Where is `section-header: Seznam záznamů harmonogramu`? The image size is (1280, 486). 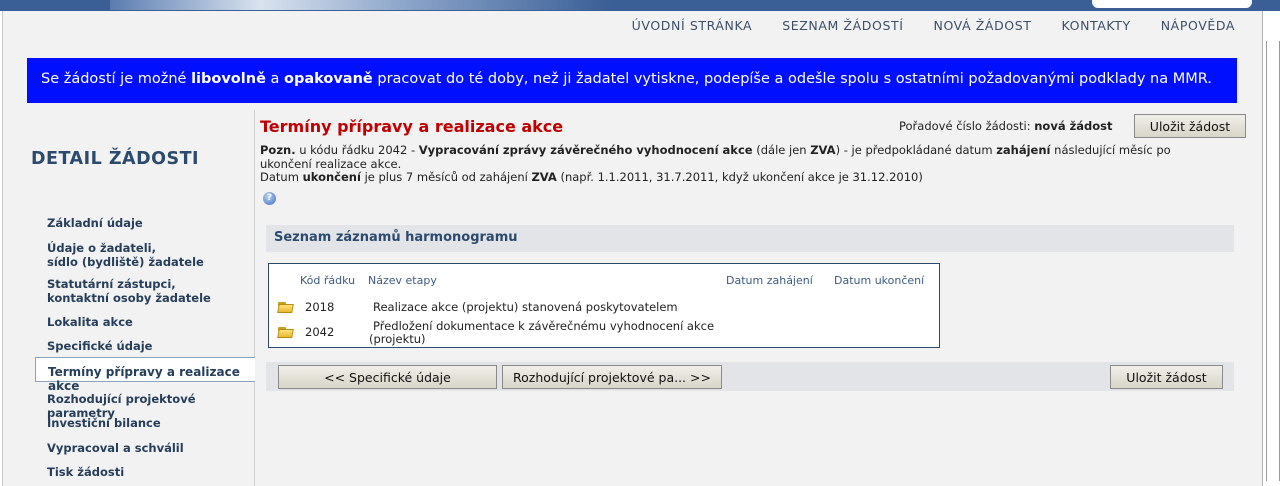
section-header: Seznam záznamů harmonogramu is located at coordinates (750, 238).